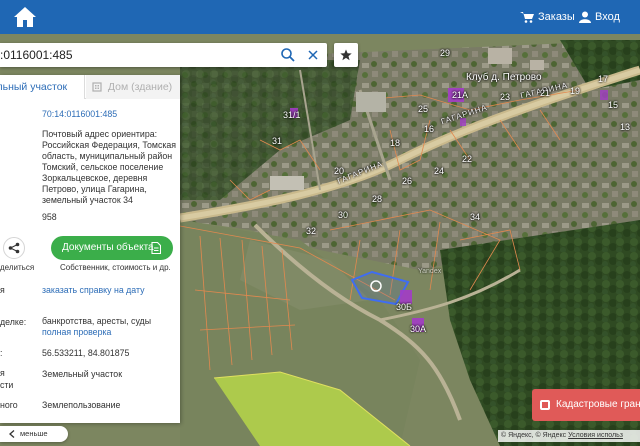  I want to click on attribution-text: © Яндекс, © Яндекс, so click(534, 435).